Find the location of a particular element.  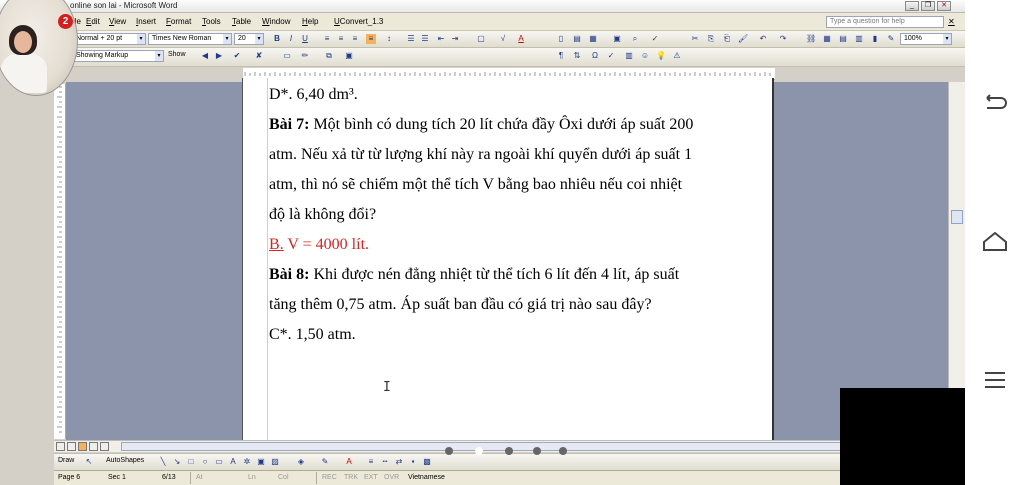

back-icon is located at coordinates (995, 104).